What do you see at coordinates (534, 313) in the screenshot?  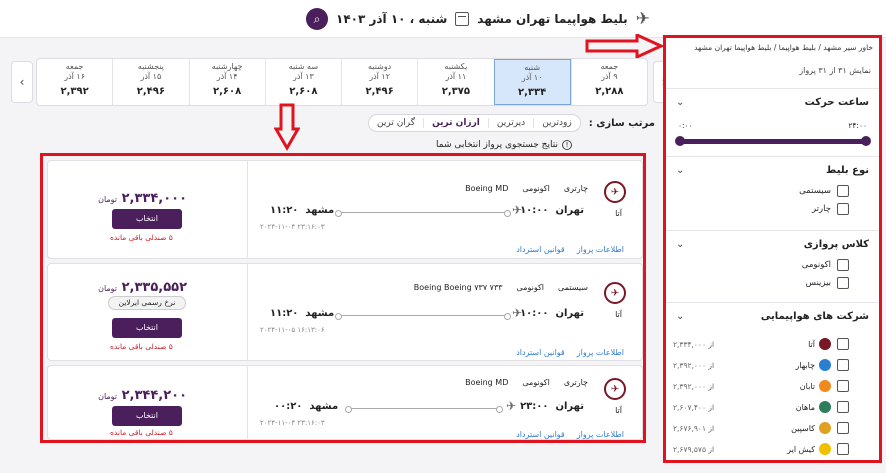 I see `departure-time: ۱۰:۰۰` at bounding box center [534, 313].